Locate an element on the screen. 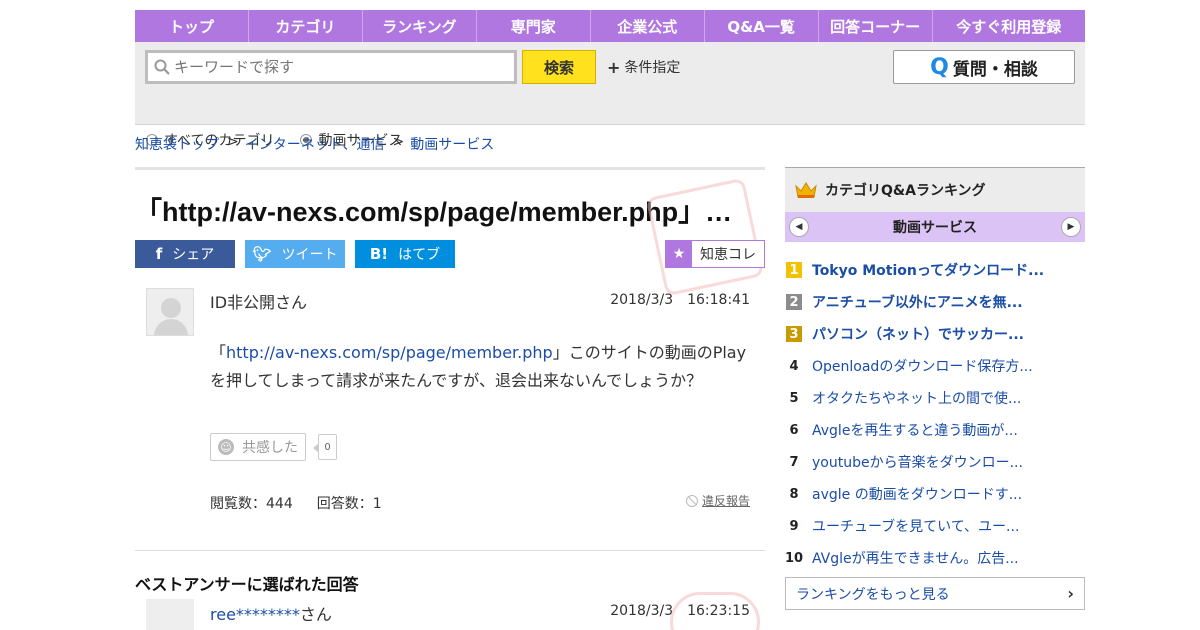  answer-avatar is located at coordinates (170, 614).